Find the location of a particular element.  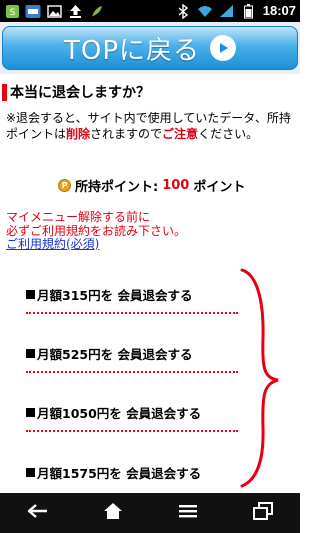

notice-emphasis-delete: 削除 is located at coordinates (78, 134).